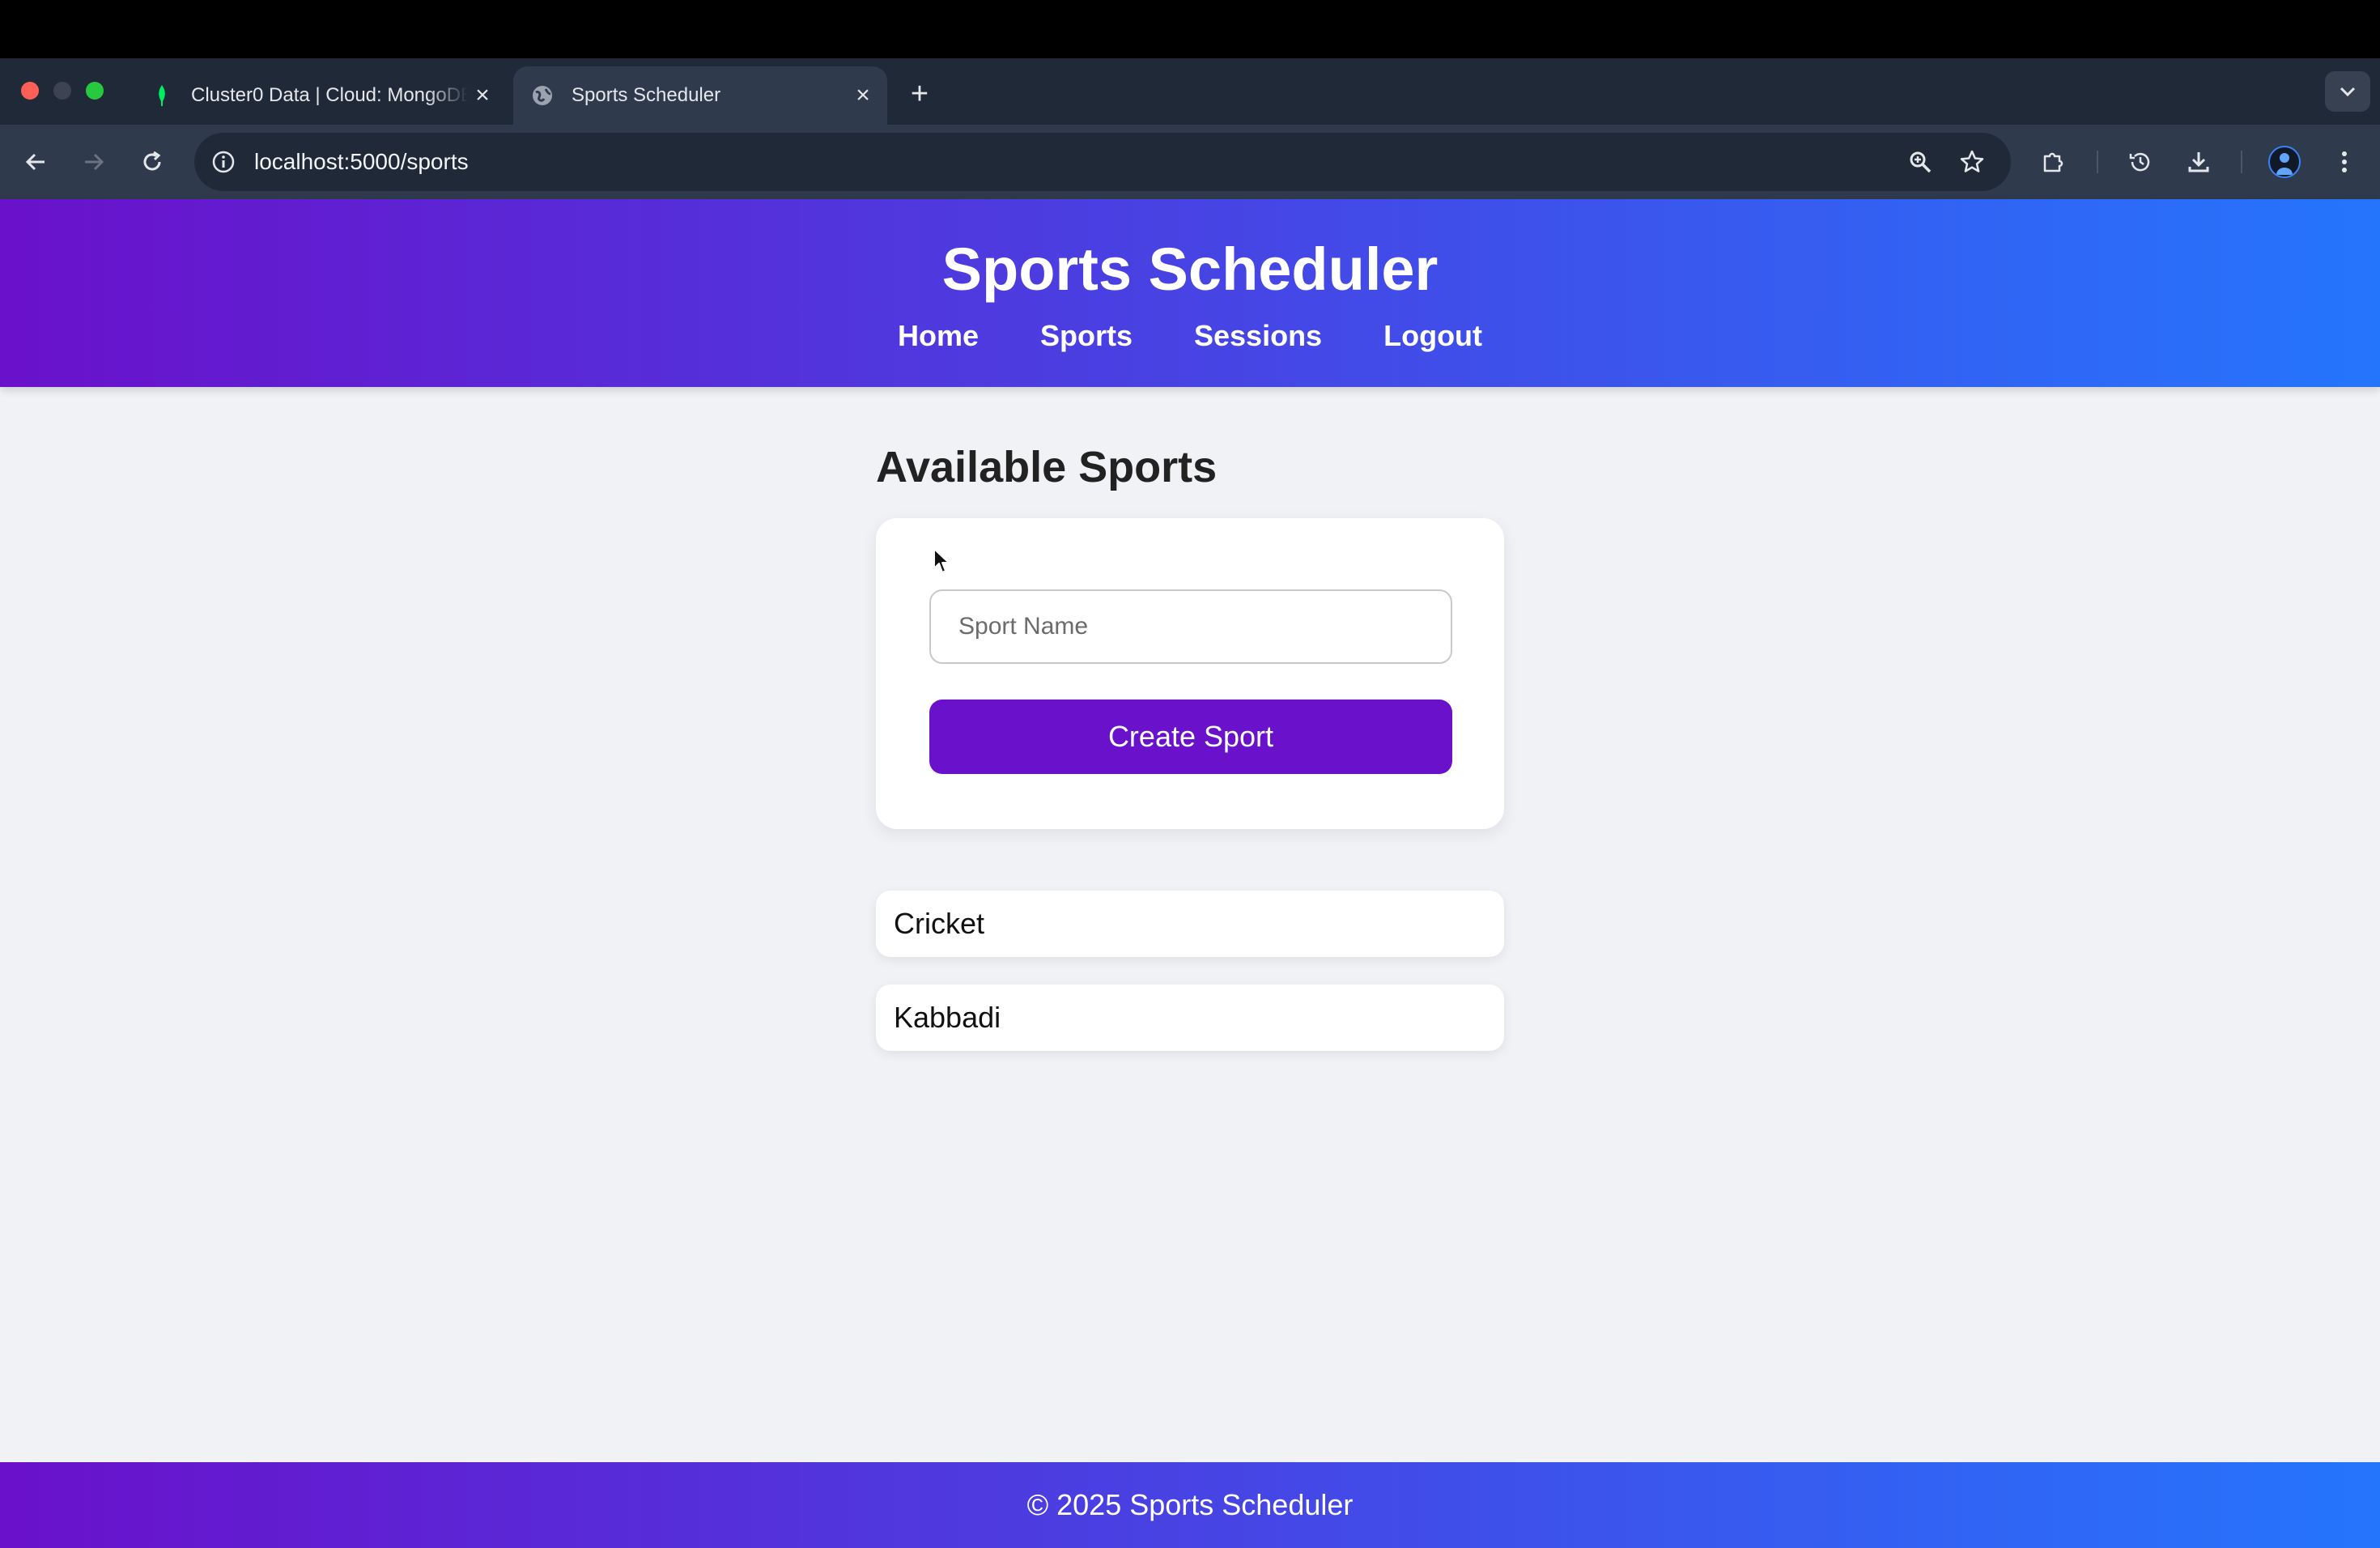  What do you see at coordinates (361, 161) in the screenshot?
I see `url-text: localhost:5000/sports` at bounding box center [361, 161].